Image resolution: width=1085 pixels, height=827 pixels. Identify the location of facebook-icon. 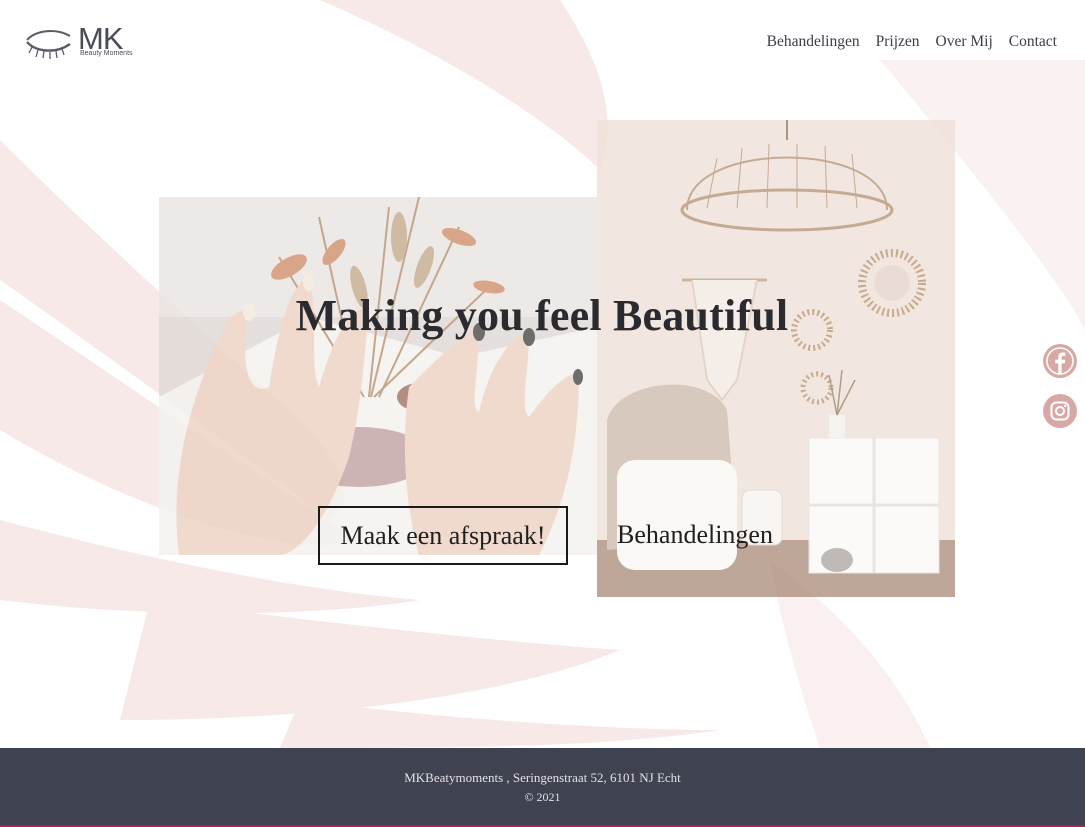
(1060, 361).